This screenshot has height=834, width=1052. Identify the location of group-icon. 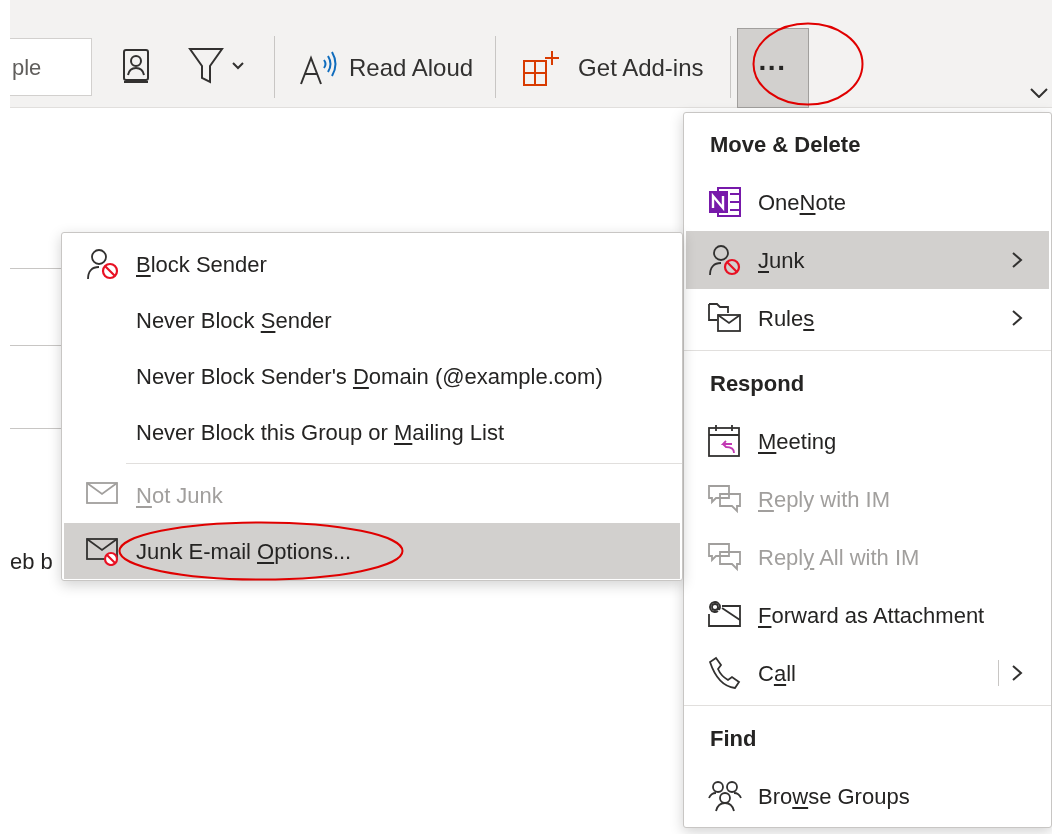
(725, 796).